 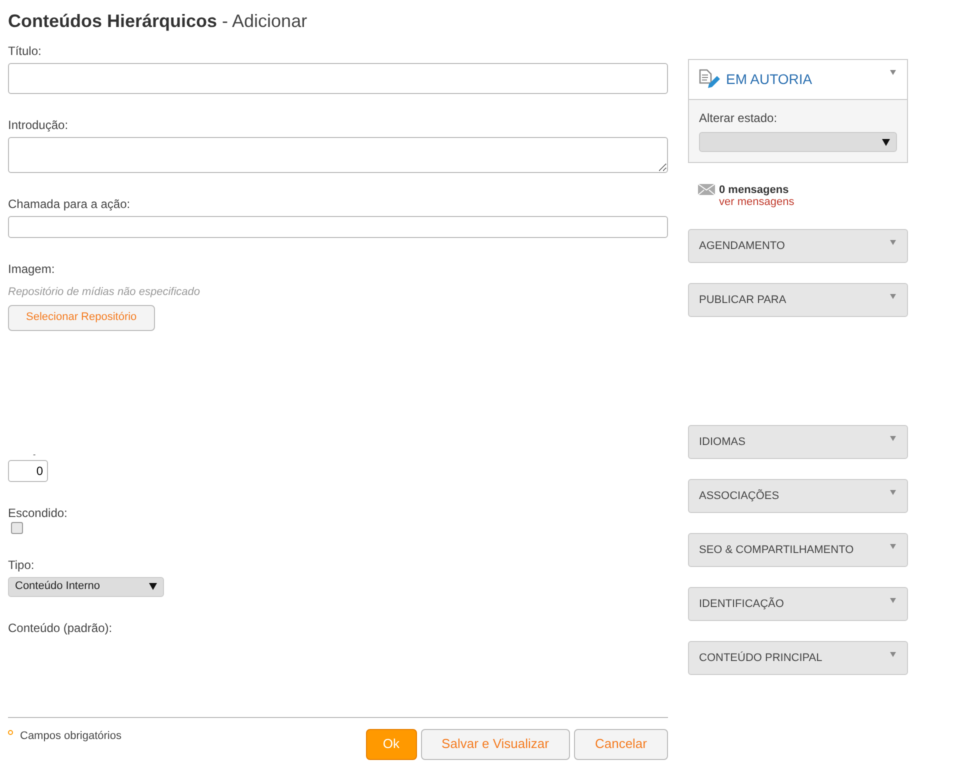 I want to click on field-label: Escondido:, so click(x=38, y=513).